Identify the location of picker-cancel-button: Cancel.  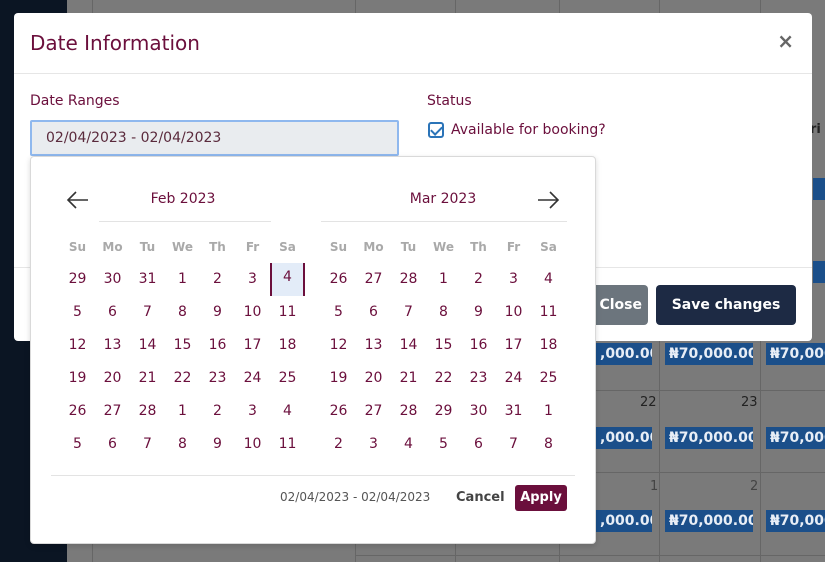
(480, 497).